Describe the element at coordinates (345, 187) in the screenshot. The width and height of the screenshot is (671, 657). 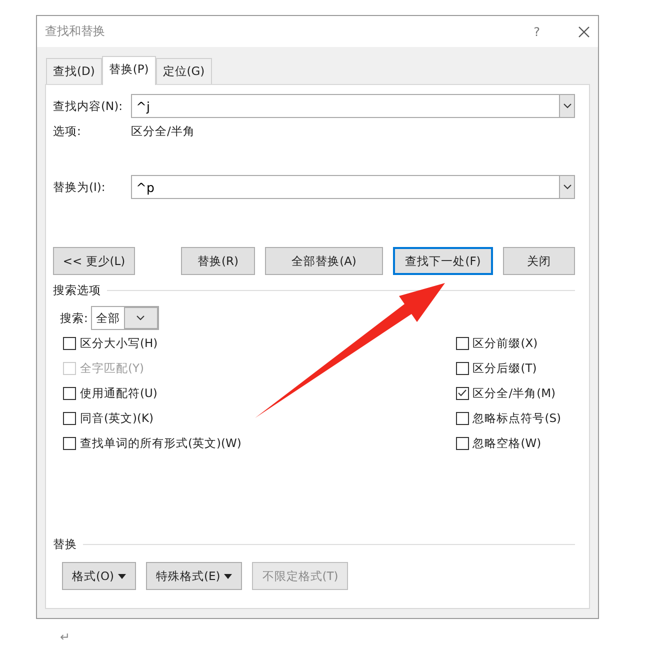
I see `replace-field: ^p` at that location.